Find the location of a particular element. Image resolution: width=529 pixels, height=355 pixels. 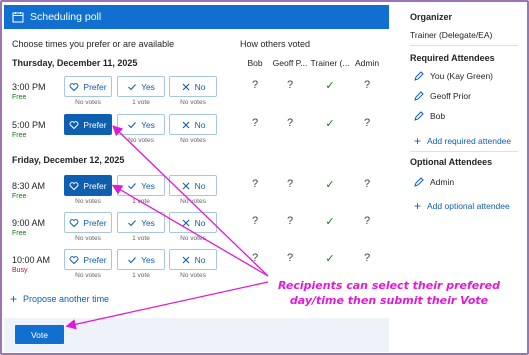

add-required-label: Add required attendee is located at coordinates (469, 141).